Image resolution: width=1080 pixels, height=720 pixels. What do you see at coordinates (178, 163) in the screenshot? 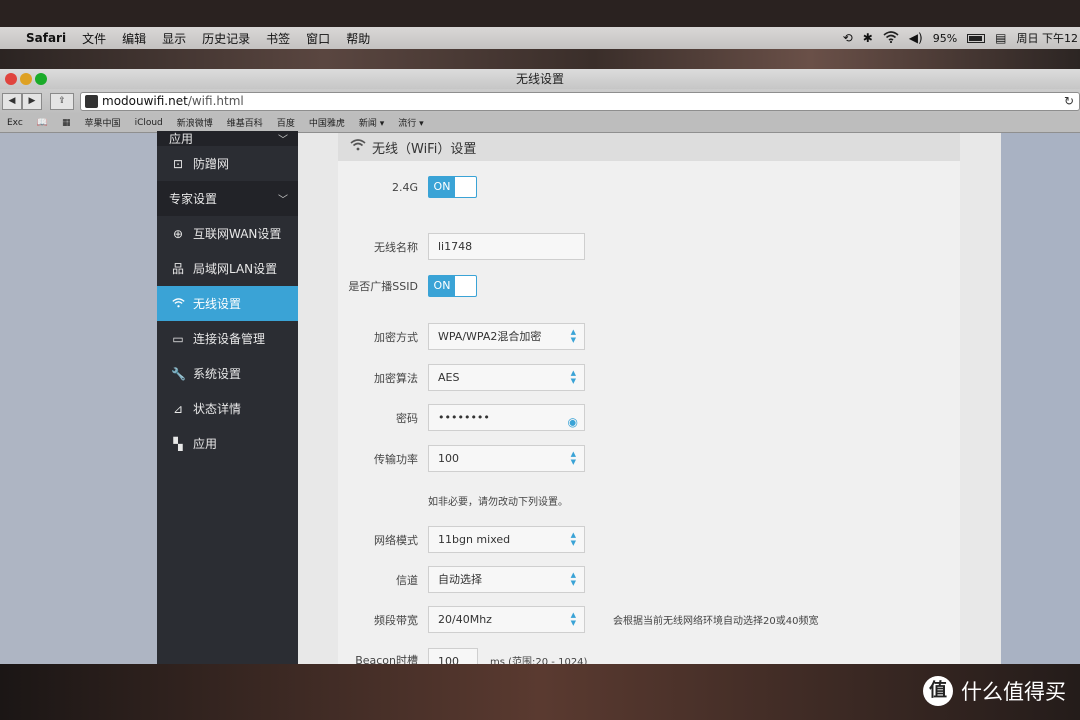
I see `lock-icon: ⊡` at bounding box center [178, 163].